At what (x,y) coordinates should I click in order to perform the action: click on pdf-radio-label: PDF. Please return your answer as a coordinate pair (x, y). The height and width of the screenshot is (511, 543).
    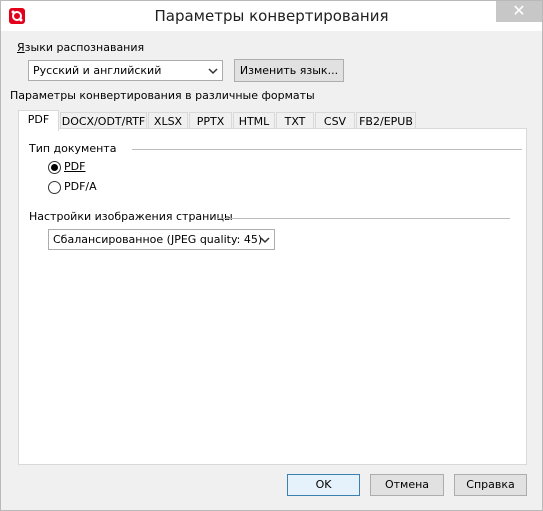
    Looking at the image, I should click on (74, 166).